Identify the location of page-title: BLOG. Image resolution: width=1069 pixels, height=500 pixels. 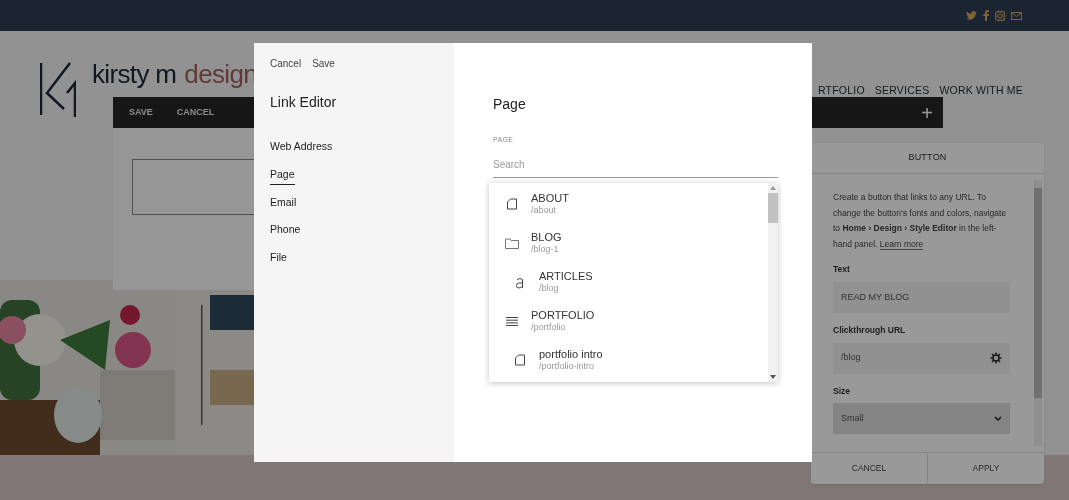
(546, 237).